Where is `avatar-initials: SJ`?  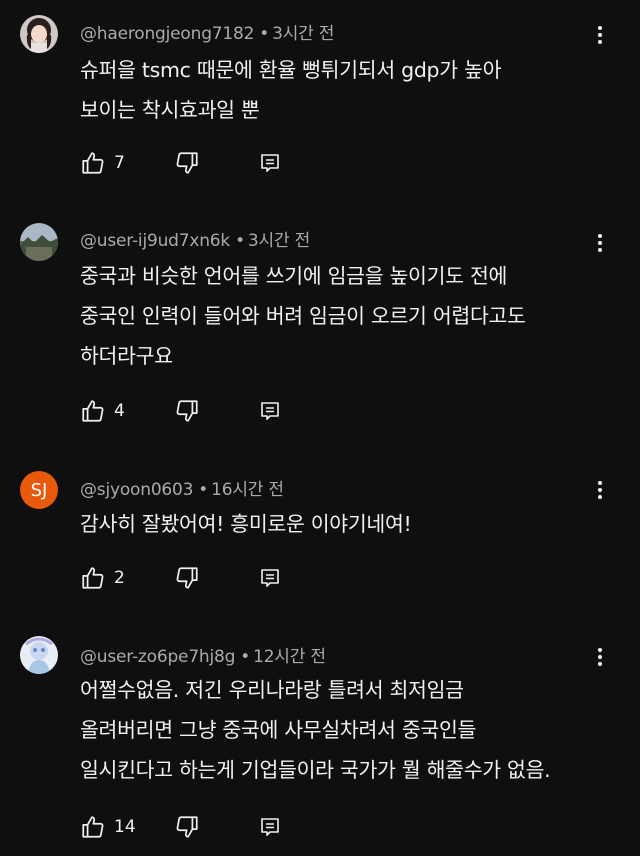
avatar-initials: SJ is located at coordinates (39, 490).